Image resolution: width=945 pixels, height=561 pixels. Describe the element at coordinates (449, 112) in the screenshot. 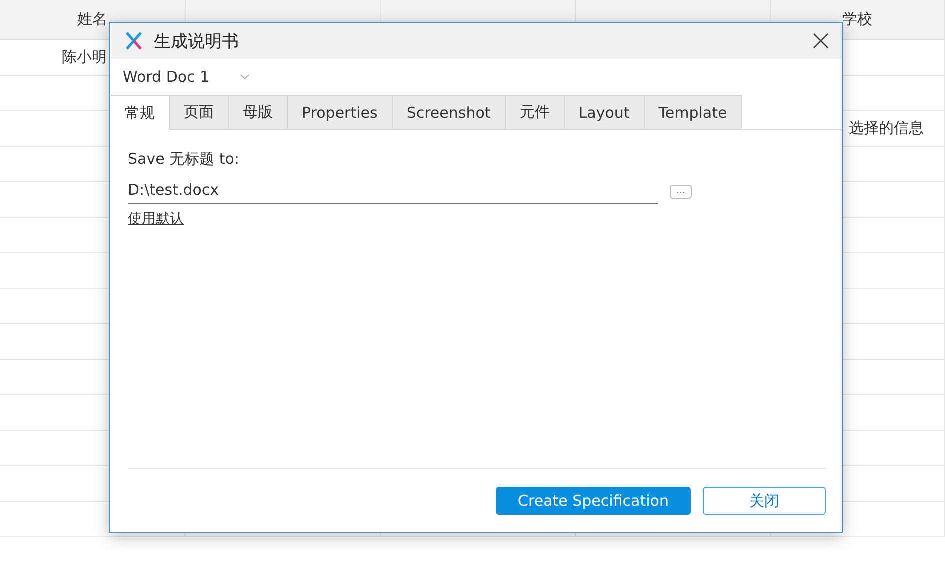

I see `tab: Screenshot` at that location.